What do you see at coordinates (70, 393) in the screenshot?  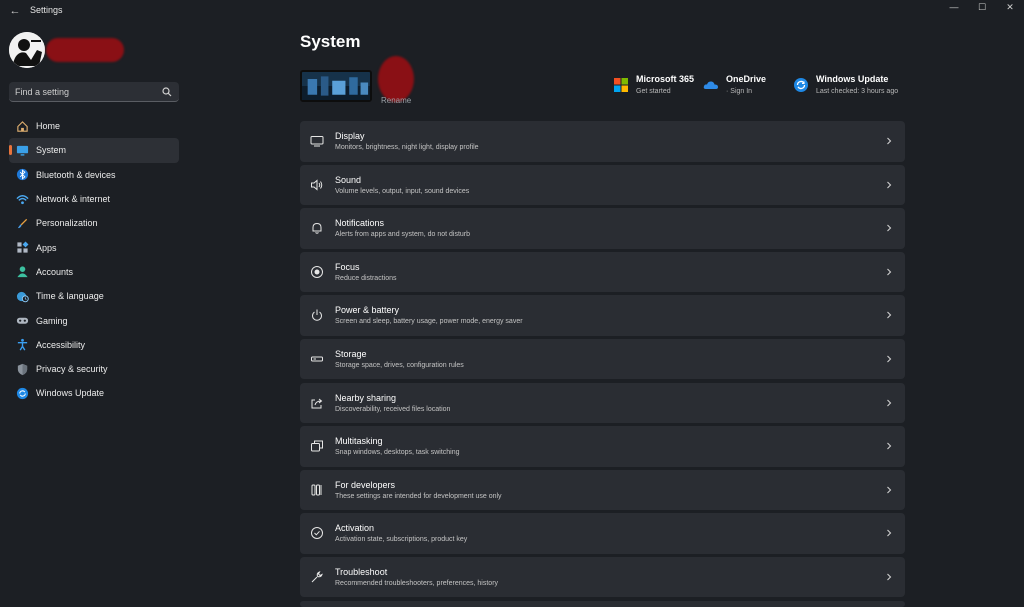 I see `sidebar-item-label: Windows Update` at bounding box center [70, 393].